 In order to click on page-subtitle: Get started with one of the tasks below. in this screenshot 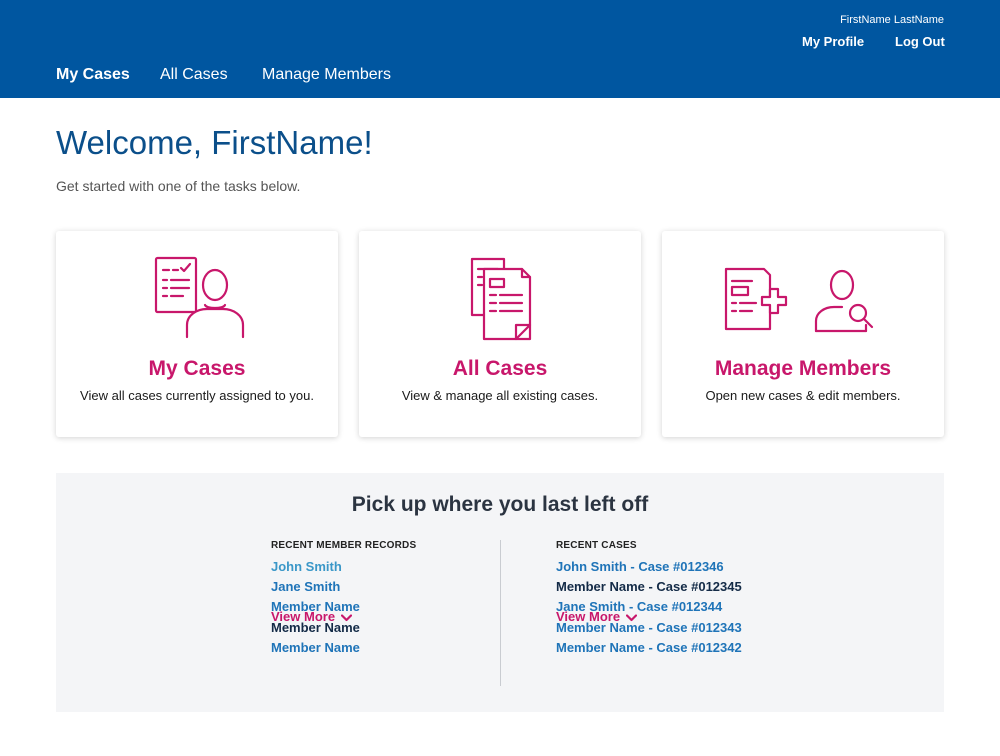, I will do `click(178, 186)`.